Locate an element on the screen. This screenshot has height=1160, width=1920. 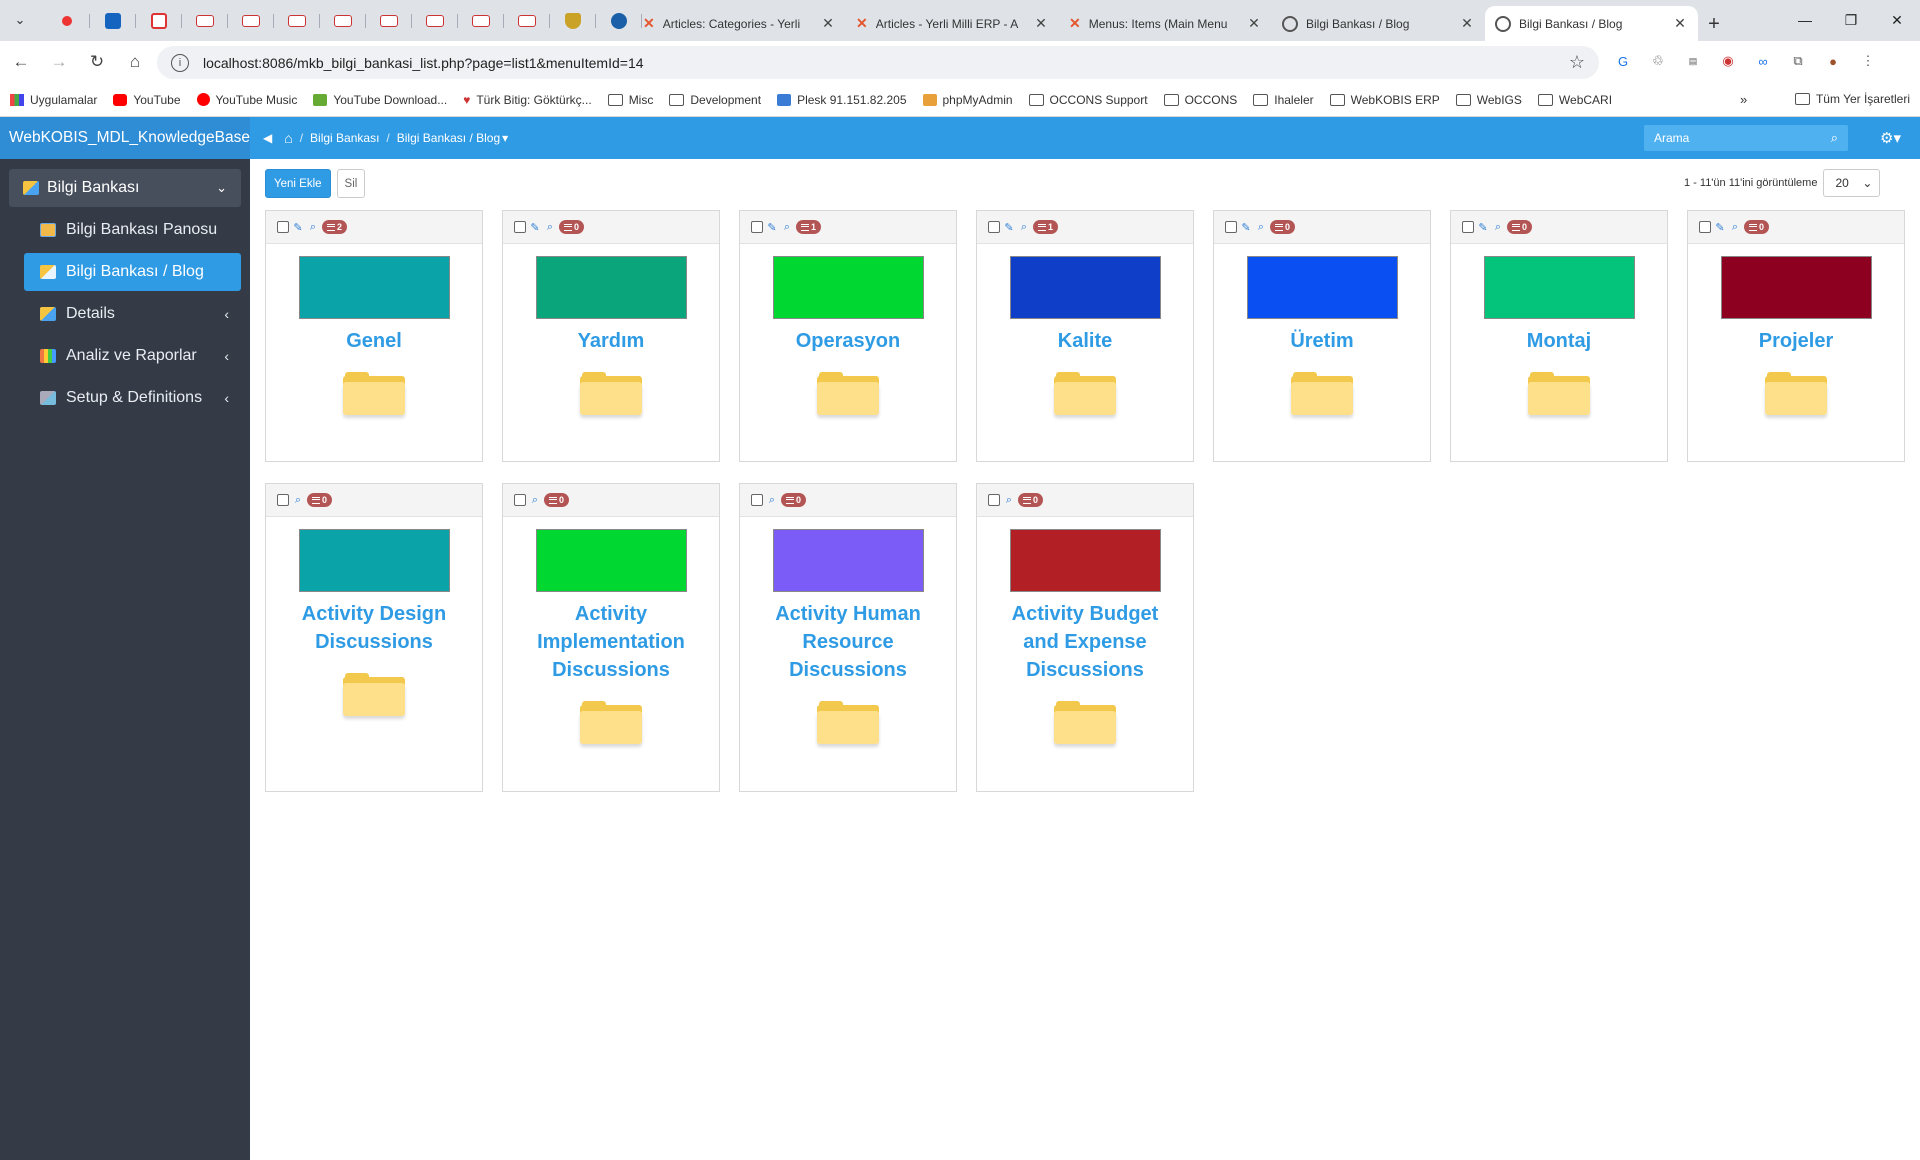
recycle-icon: ♲ is located at coordinates (1658, 61).